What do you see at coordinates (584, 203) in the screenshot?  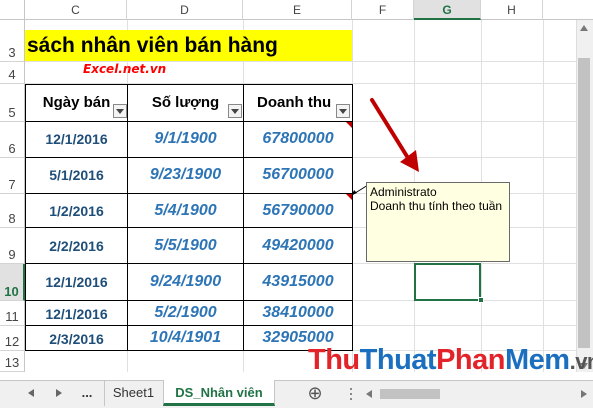 I see `vertical-scroll-thumb` at bounding box center [584, 203].